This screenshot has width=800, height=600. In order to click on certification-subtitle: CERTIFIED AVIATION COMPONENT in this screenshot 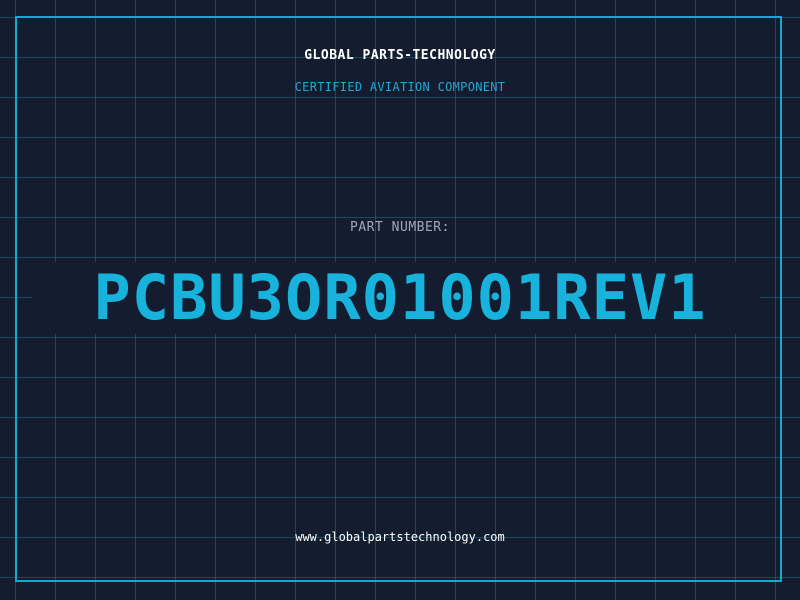, I will do `click(400, 87)`.